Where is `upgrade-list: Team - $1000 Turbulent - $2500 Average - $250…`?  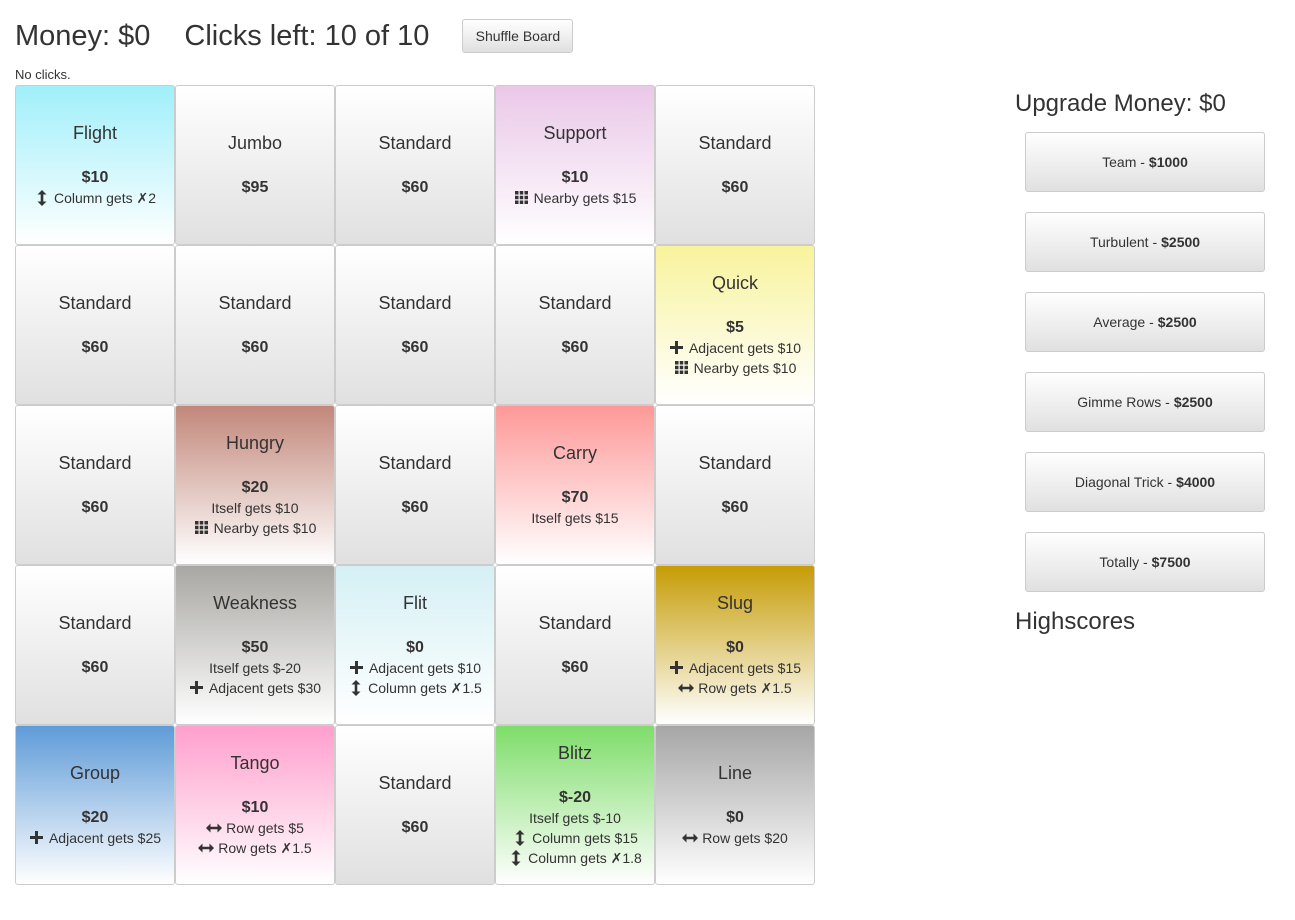 upgrade-list: Team - $1000 Turbulent - $2500 Average - $250… is located at coordinates (1145, 362).